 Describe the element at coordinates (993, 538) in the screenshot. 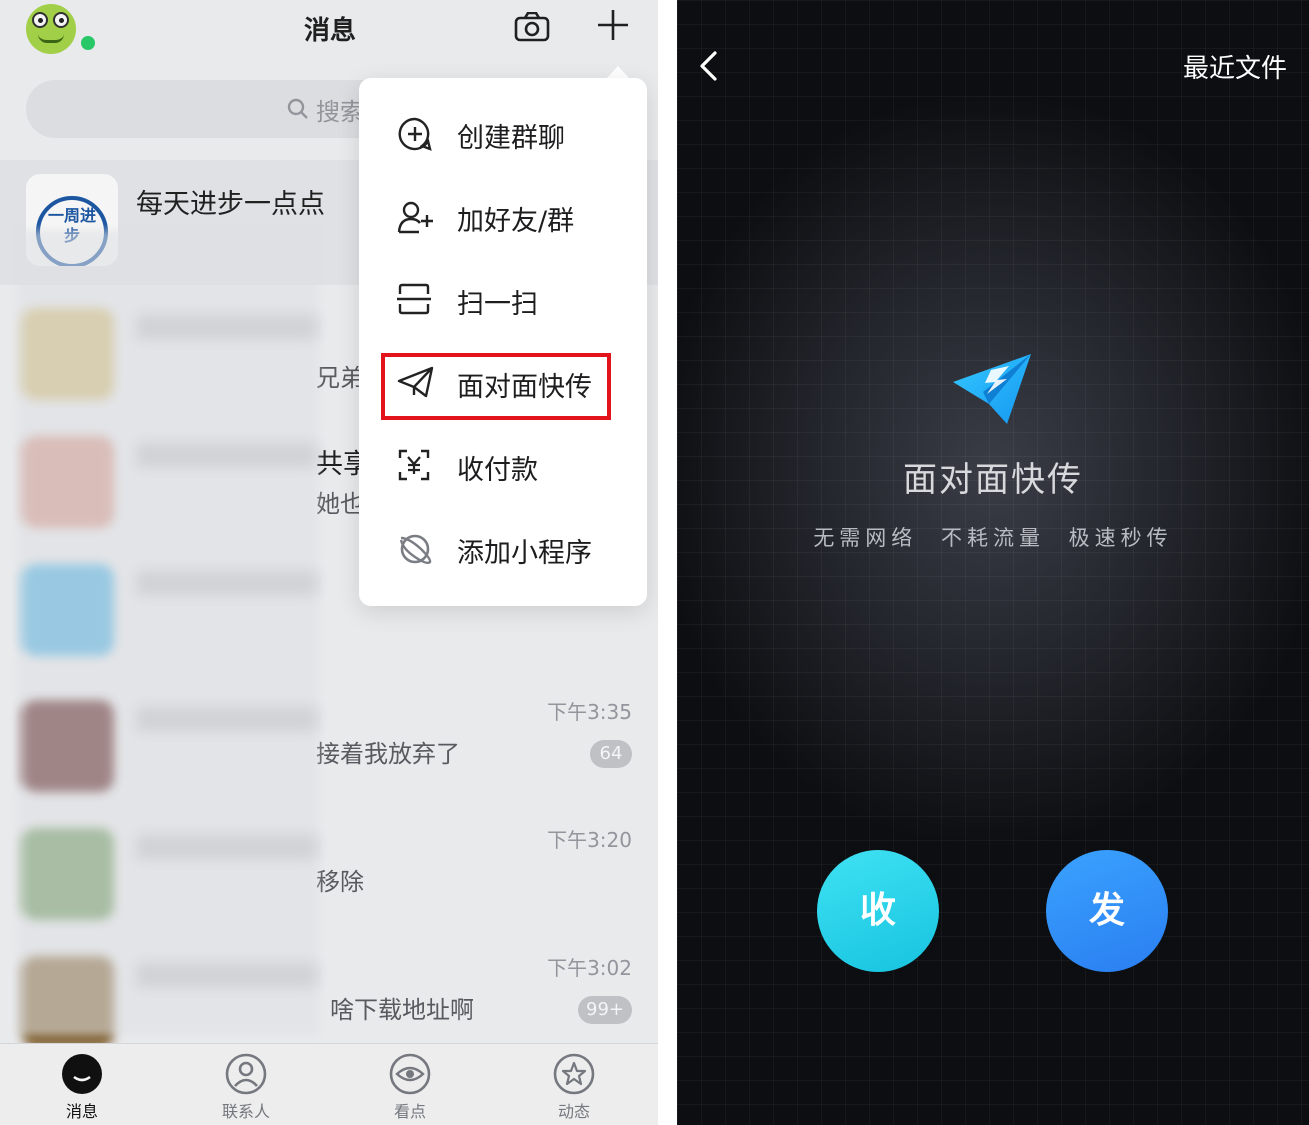

I see `feature-subtitle: 无需网络 不耗流量 极速秒传` at that location.